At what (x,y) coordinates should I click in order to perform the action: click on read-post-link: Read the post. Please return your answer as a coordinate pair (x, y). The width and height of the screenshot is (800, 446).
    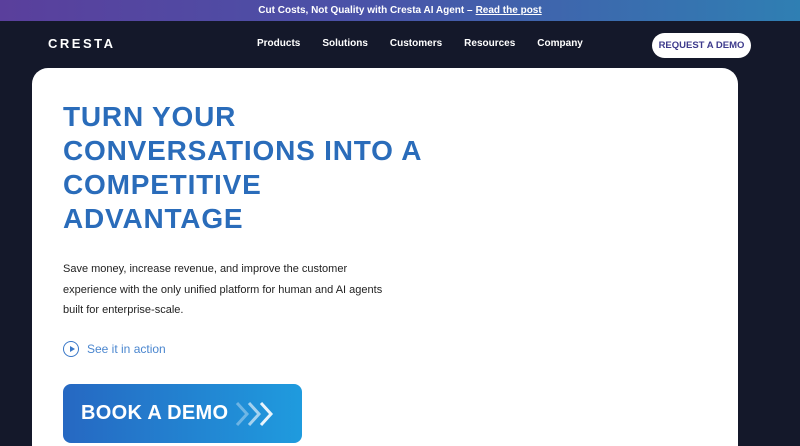
    Looking at the image, I should click on (509, 10).